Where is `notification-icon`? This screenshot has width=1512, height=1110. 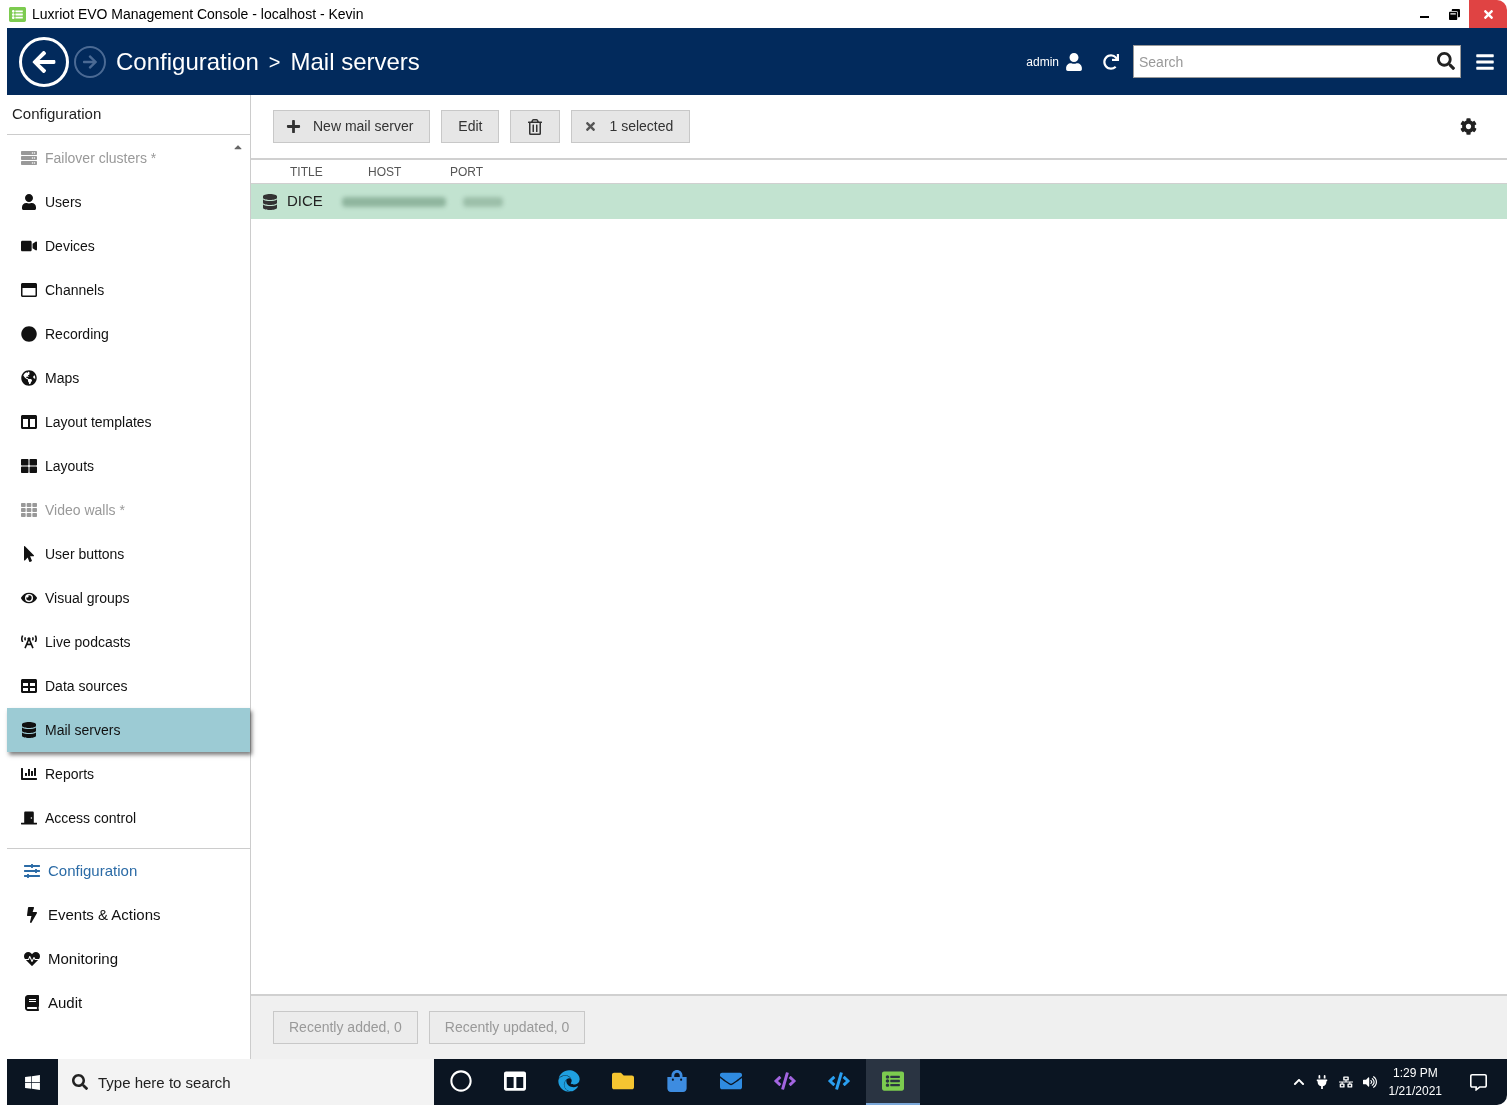 notification-icon is located at coordinates (1478, 1082).